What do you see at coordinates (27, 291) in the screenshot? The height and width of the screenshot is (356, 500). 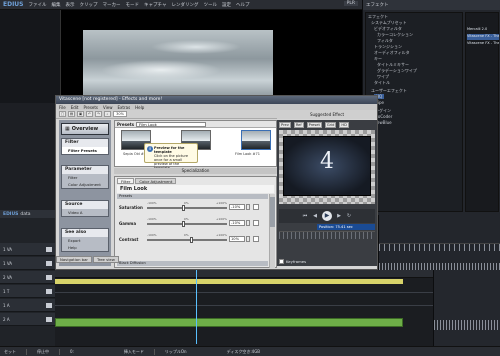 I see `track-header: 1 T` at bounding box center [27, 291].